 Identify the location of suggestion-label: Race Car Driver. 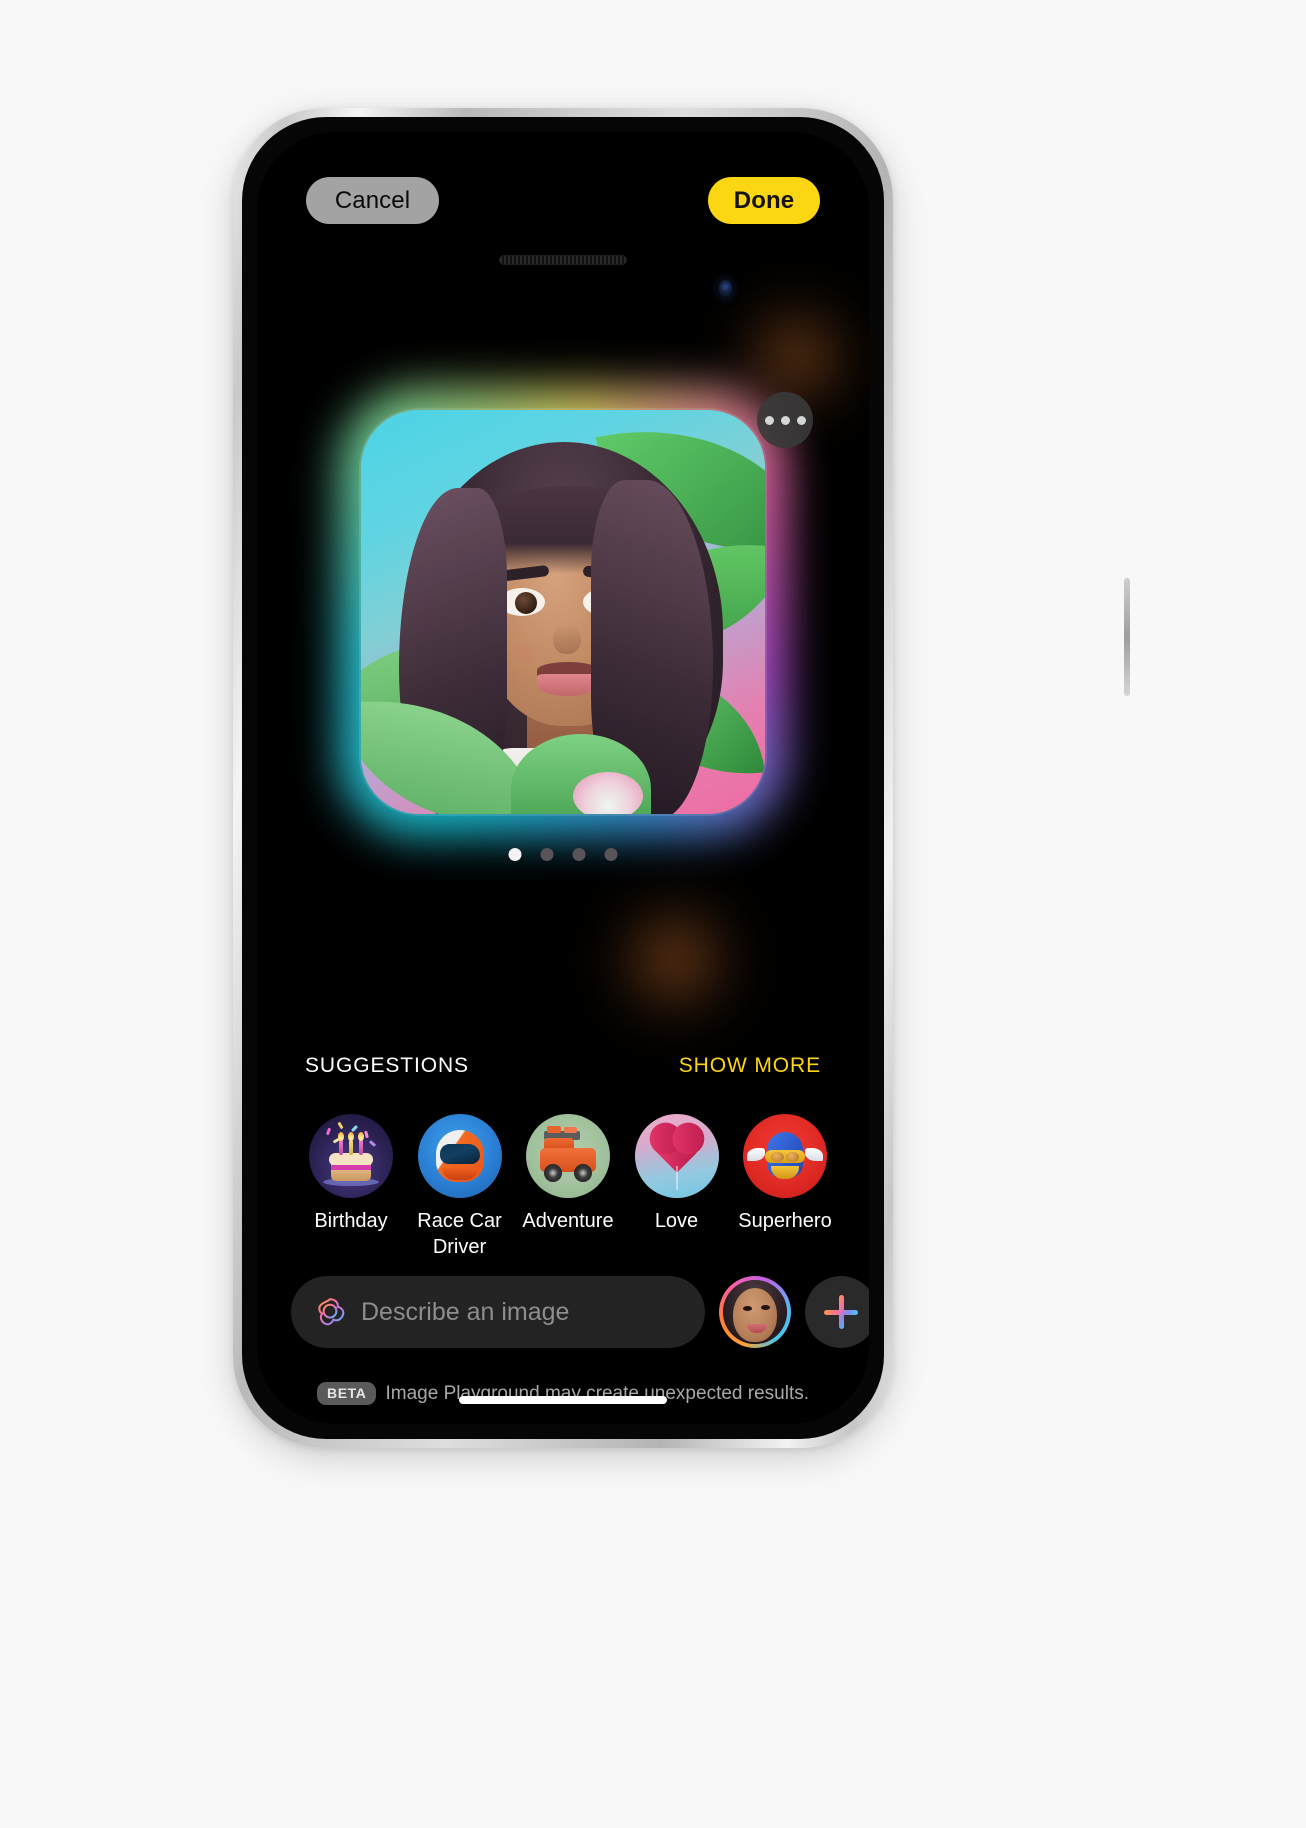
(459, 1234).